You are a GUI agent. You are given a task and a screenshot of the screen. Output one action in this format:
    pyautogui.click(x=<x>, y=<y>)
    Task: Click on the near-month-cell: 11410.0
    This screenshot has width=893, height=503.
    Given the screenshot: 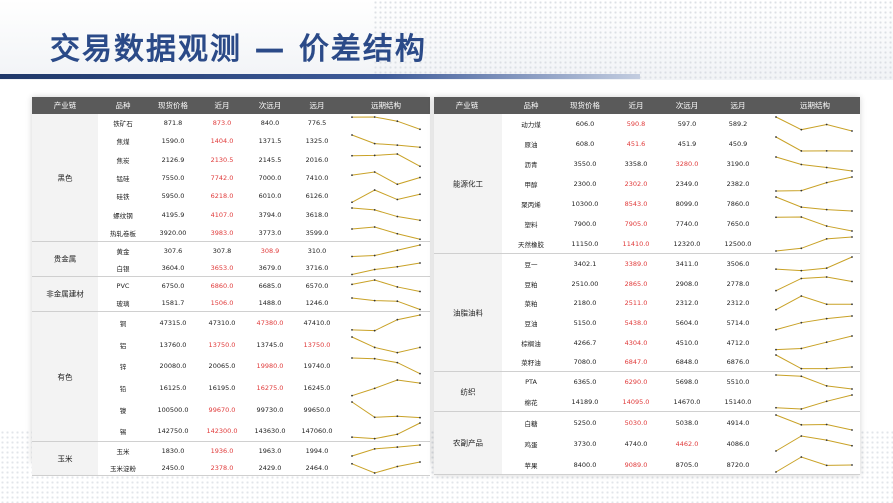 What is the action you would take?
    pyautogui.click(x=636, y=244)
    